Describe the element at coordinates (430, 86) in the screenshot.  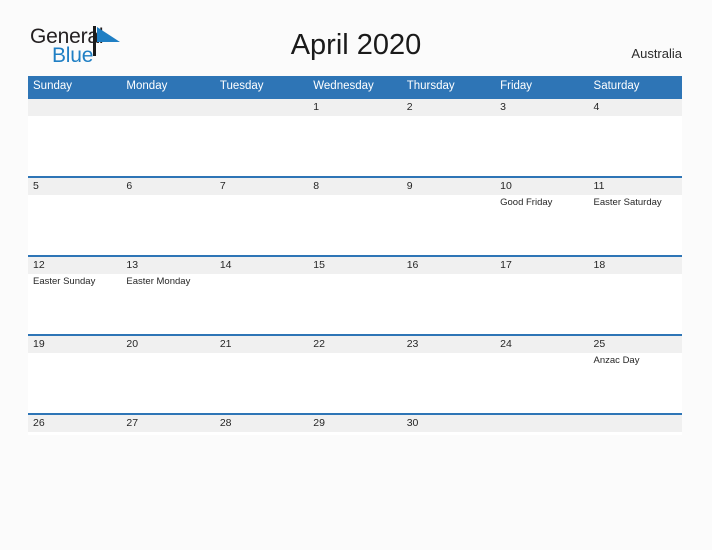
I see `weekday-header-thursday: Thursday` at that location.